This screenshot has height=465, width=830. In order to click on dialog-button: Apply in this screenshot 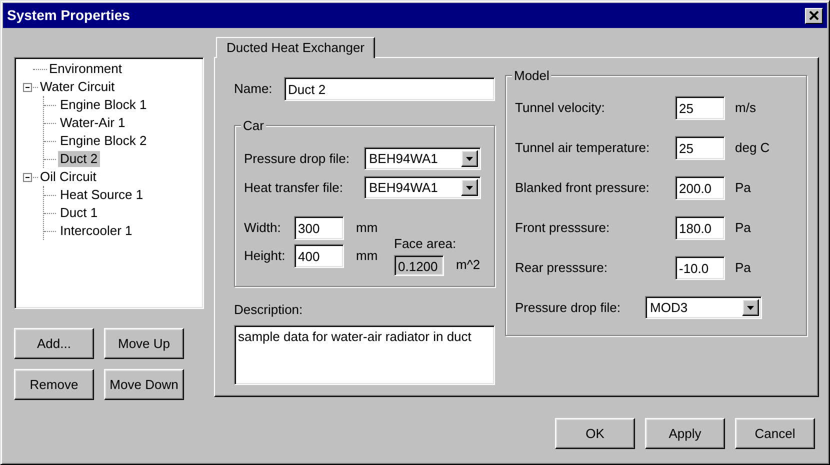, I will do `click(685, 433)`.